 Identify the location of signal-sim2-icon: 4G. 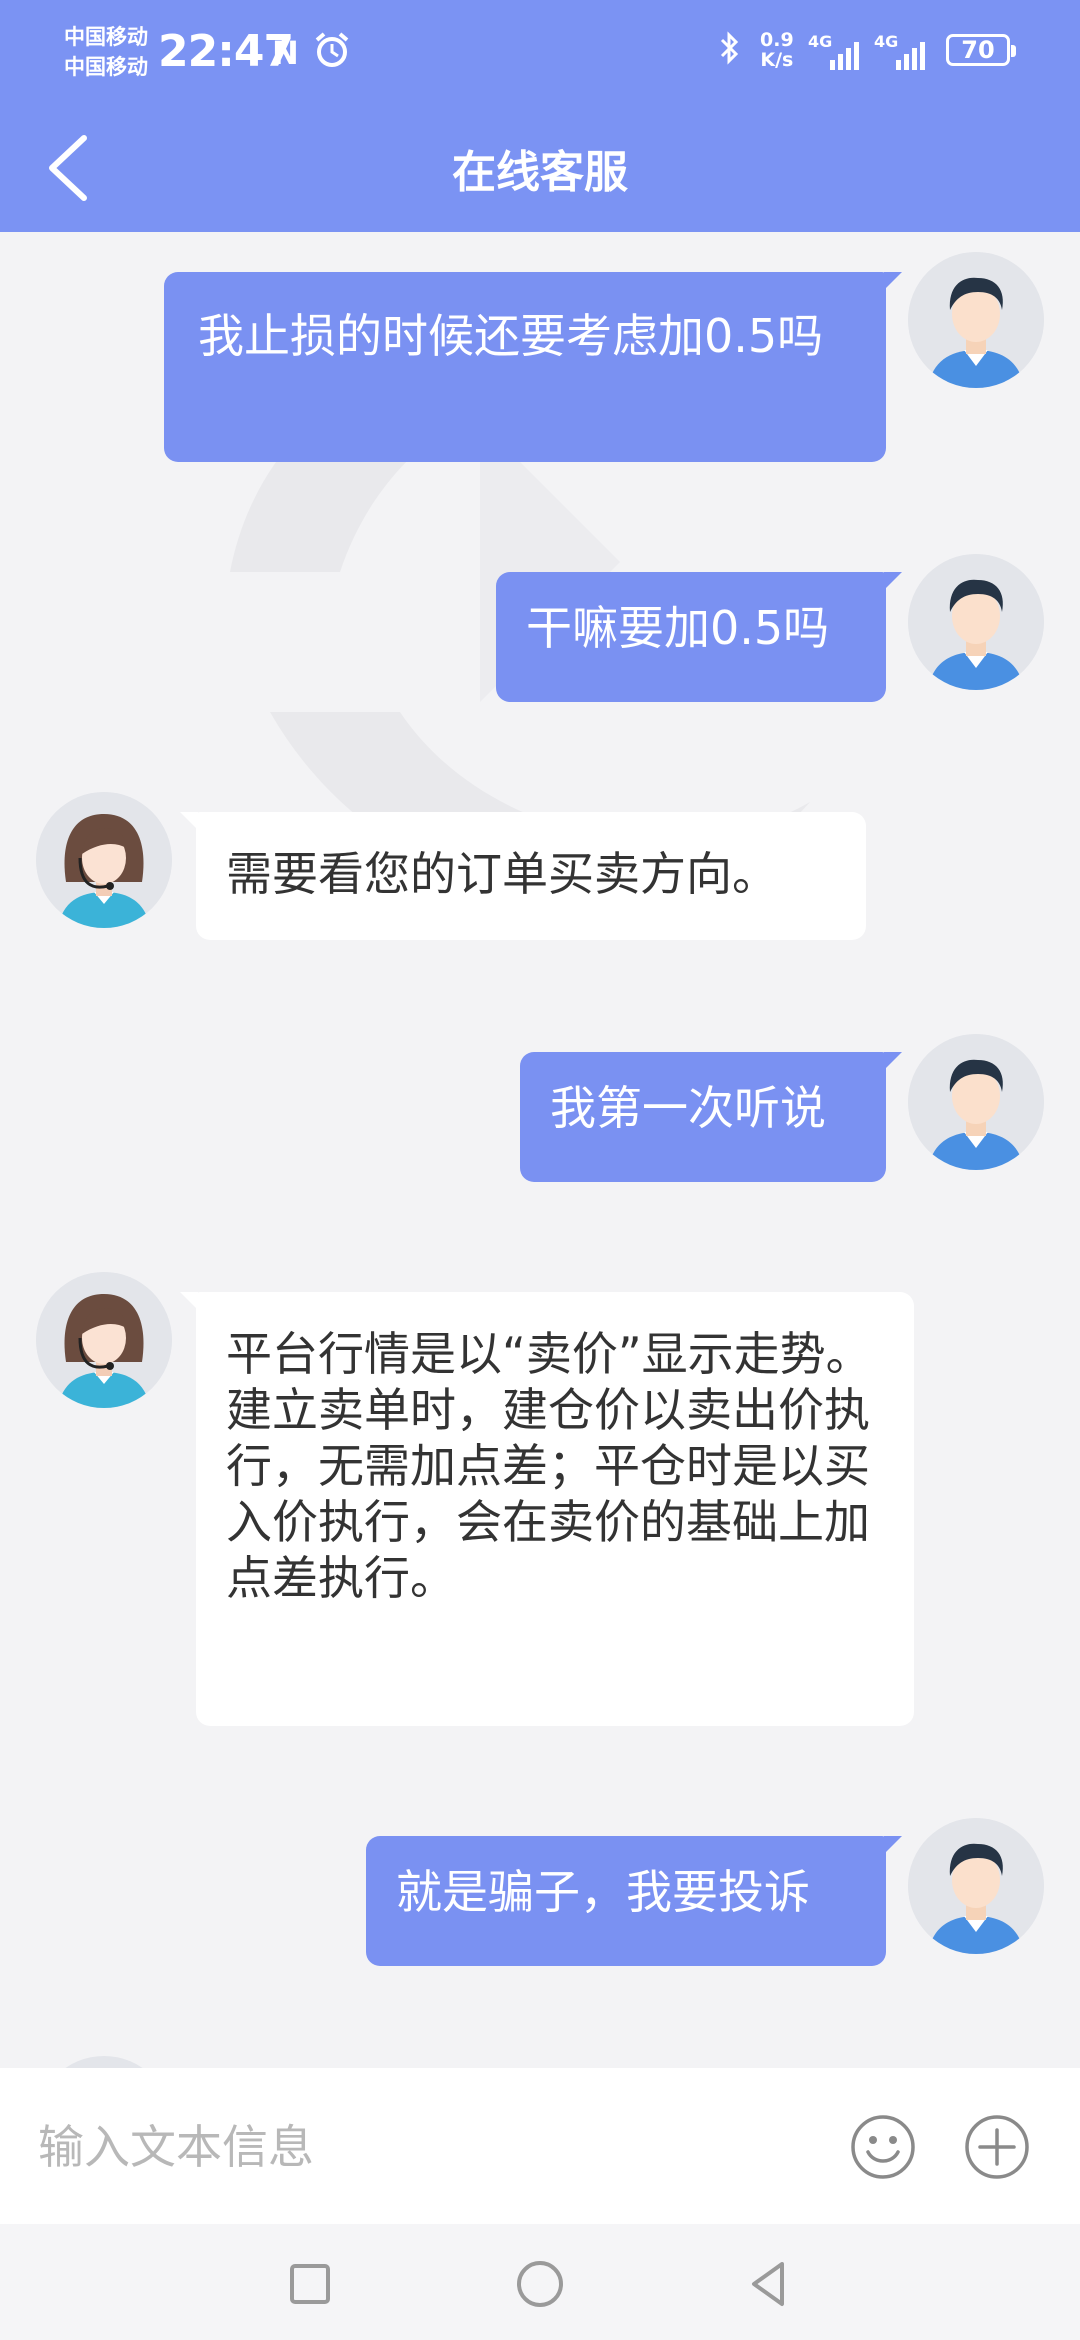
(905, 51).